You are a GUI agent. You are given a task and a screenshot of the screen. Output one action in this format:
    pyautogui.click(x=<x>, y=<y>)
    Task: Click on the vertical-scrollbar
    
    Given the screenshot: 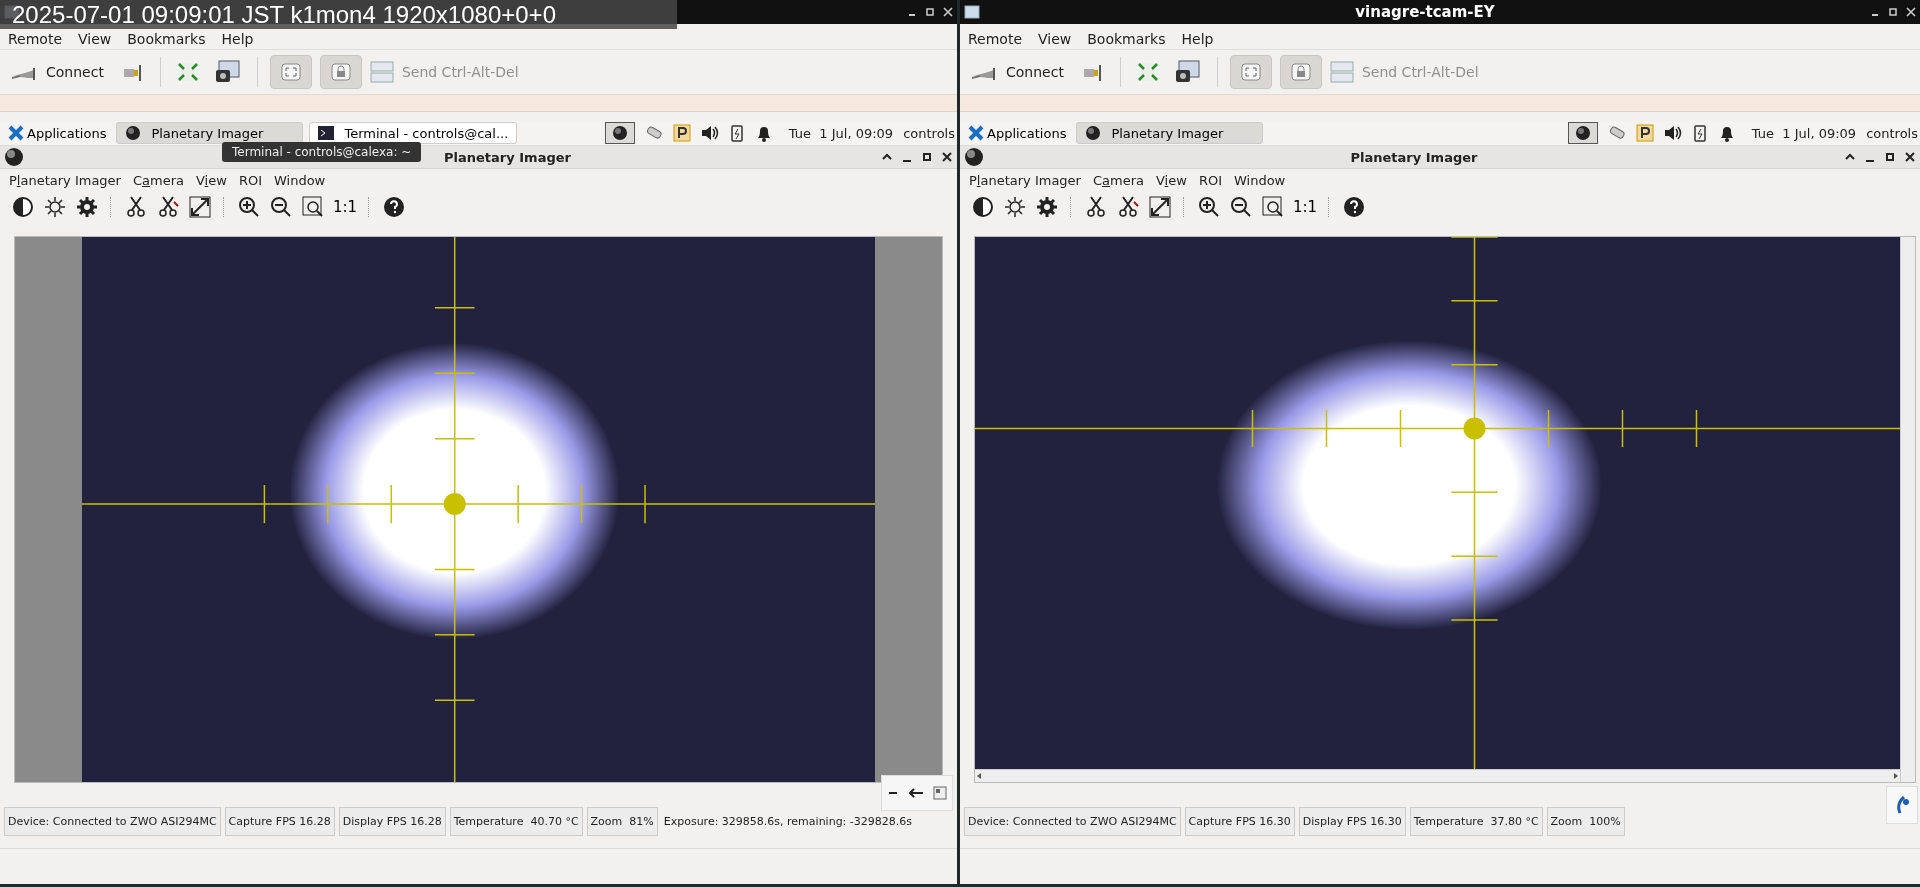 What is the action you would take?
    pyautogui.click(x=1907, y=509)
    